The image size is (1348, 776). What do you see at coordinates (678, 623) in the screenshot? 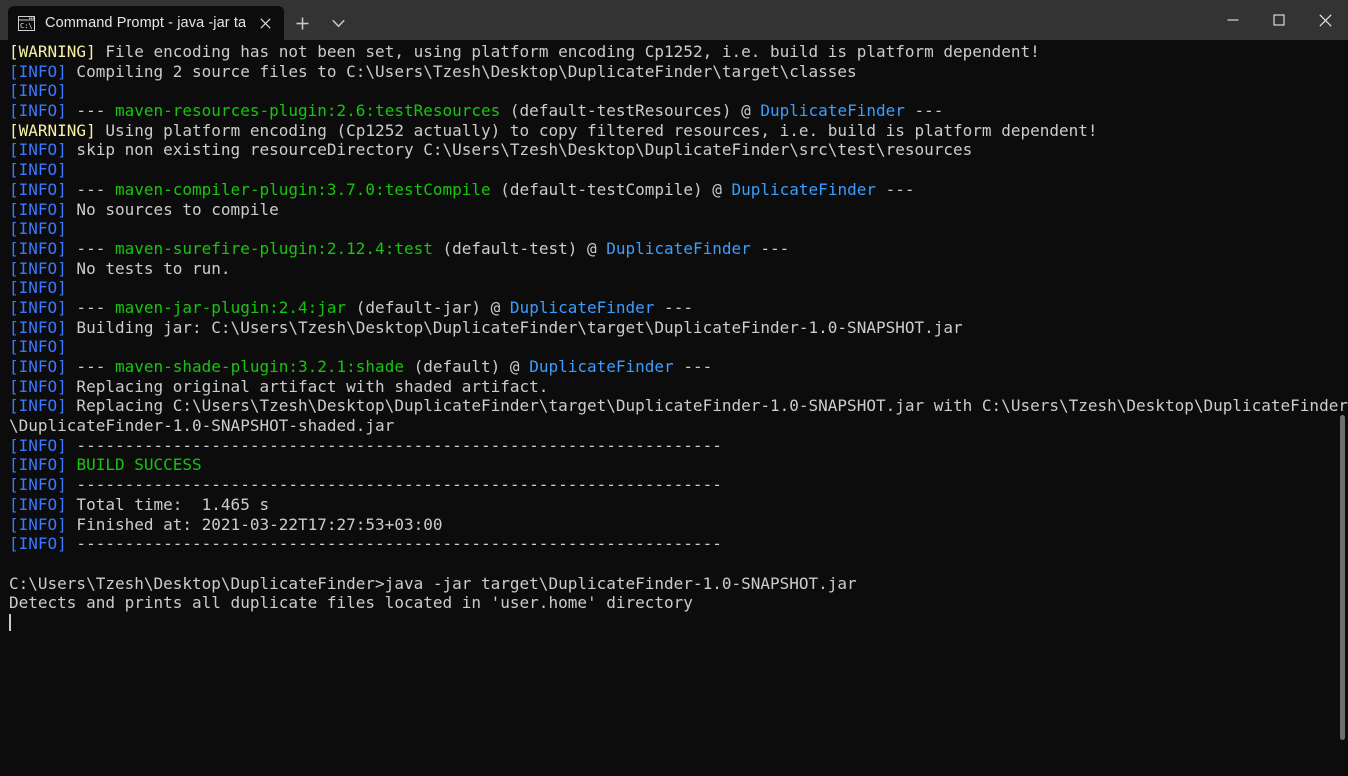
I see `console-cursor-line` at bounding box center [678, 623].